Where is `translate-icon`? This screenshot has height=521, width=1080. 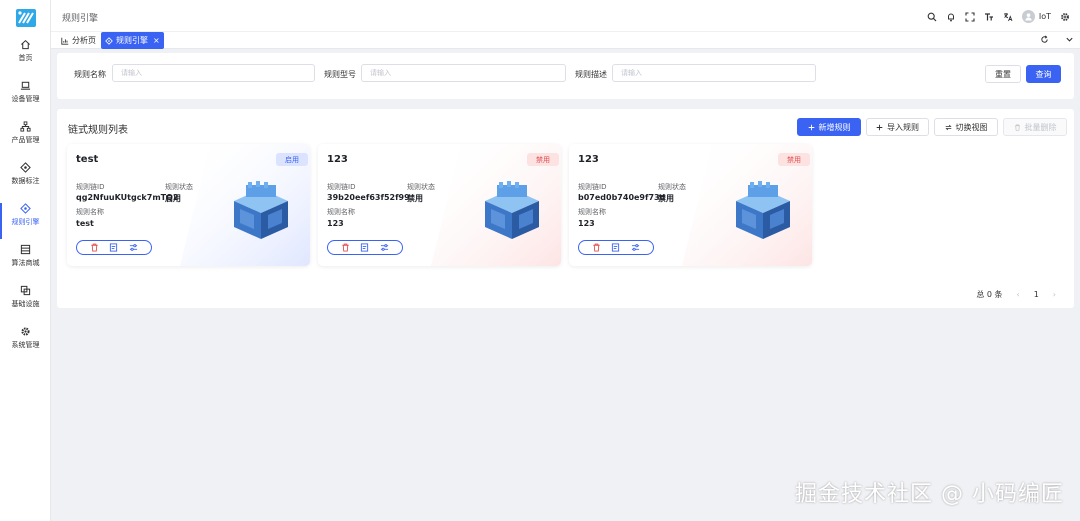
translate-icon is located at coordinates (1008, 17).